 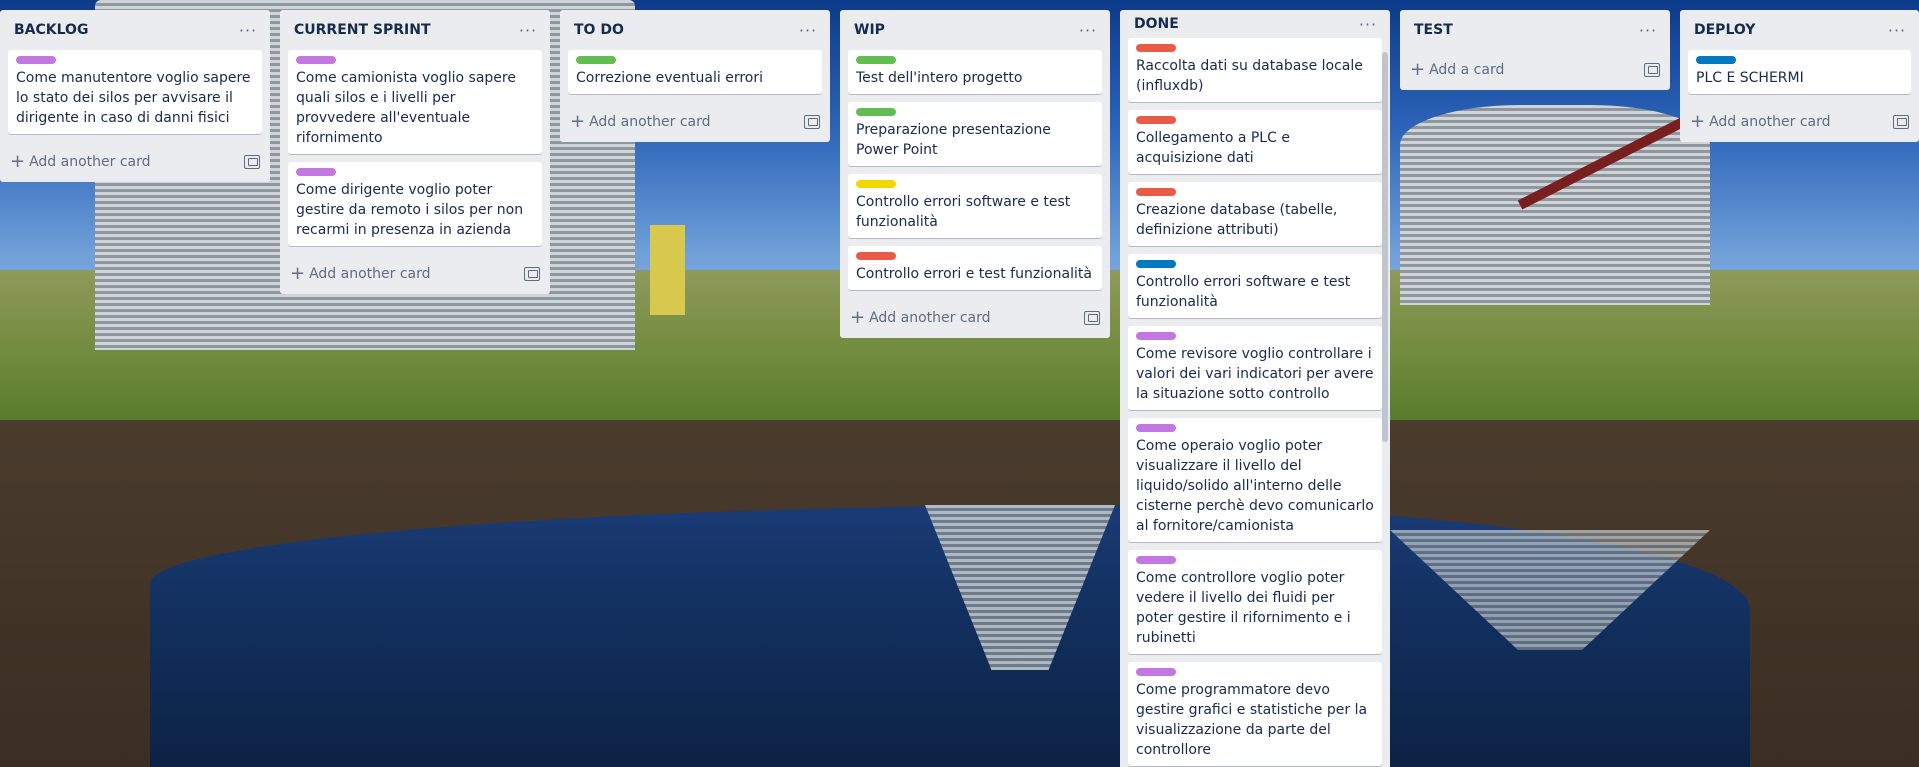 I want to click on list-title: CURRENT SPRINT, so click(x=362, y=30).